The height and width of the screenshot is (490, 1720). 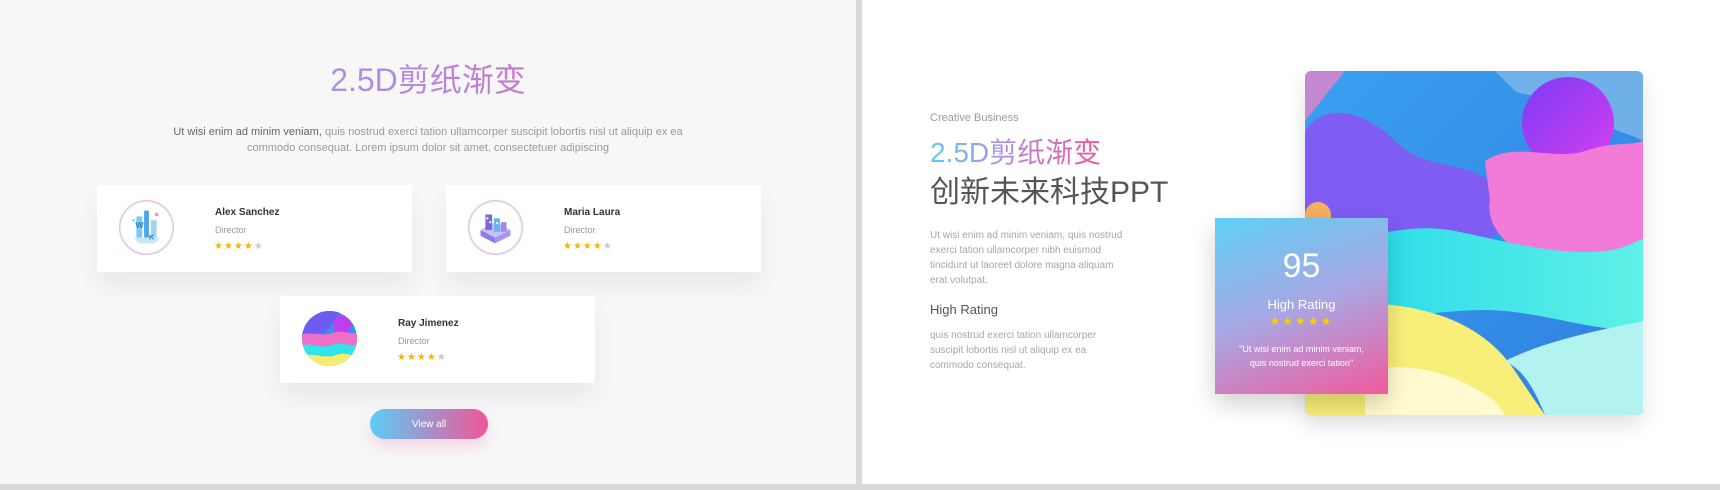 I want to click on papercut-waves-icon, so click(x=329, y=338).